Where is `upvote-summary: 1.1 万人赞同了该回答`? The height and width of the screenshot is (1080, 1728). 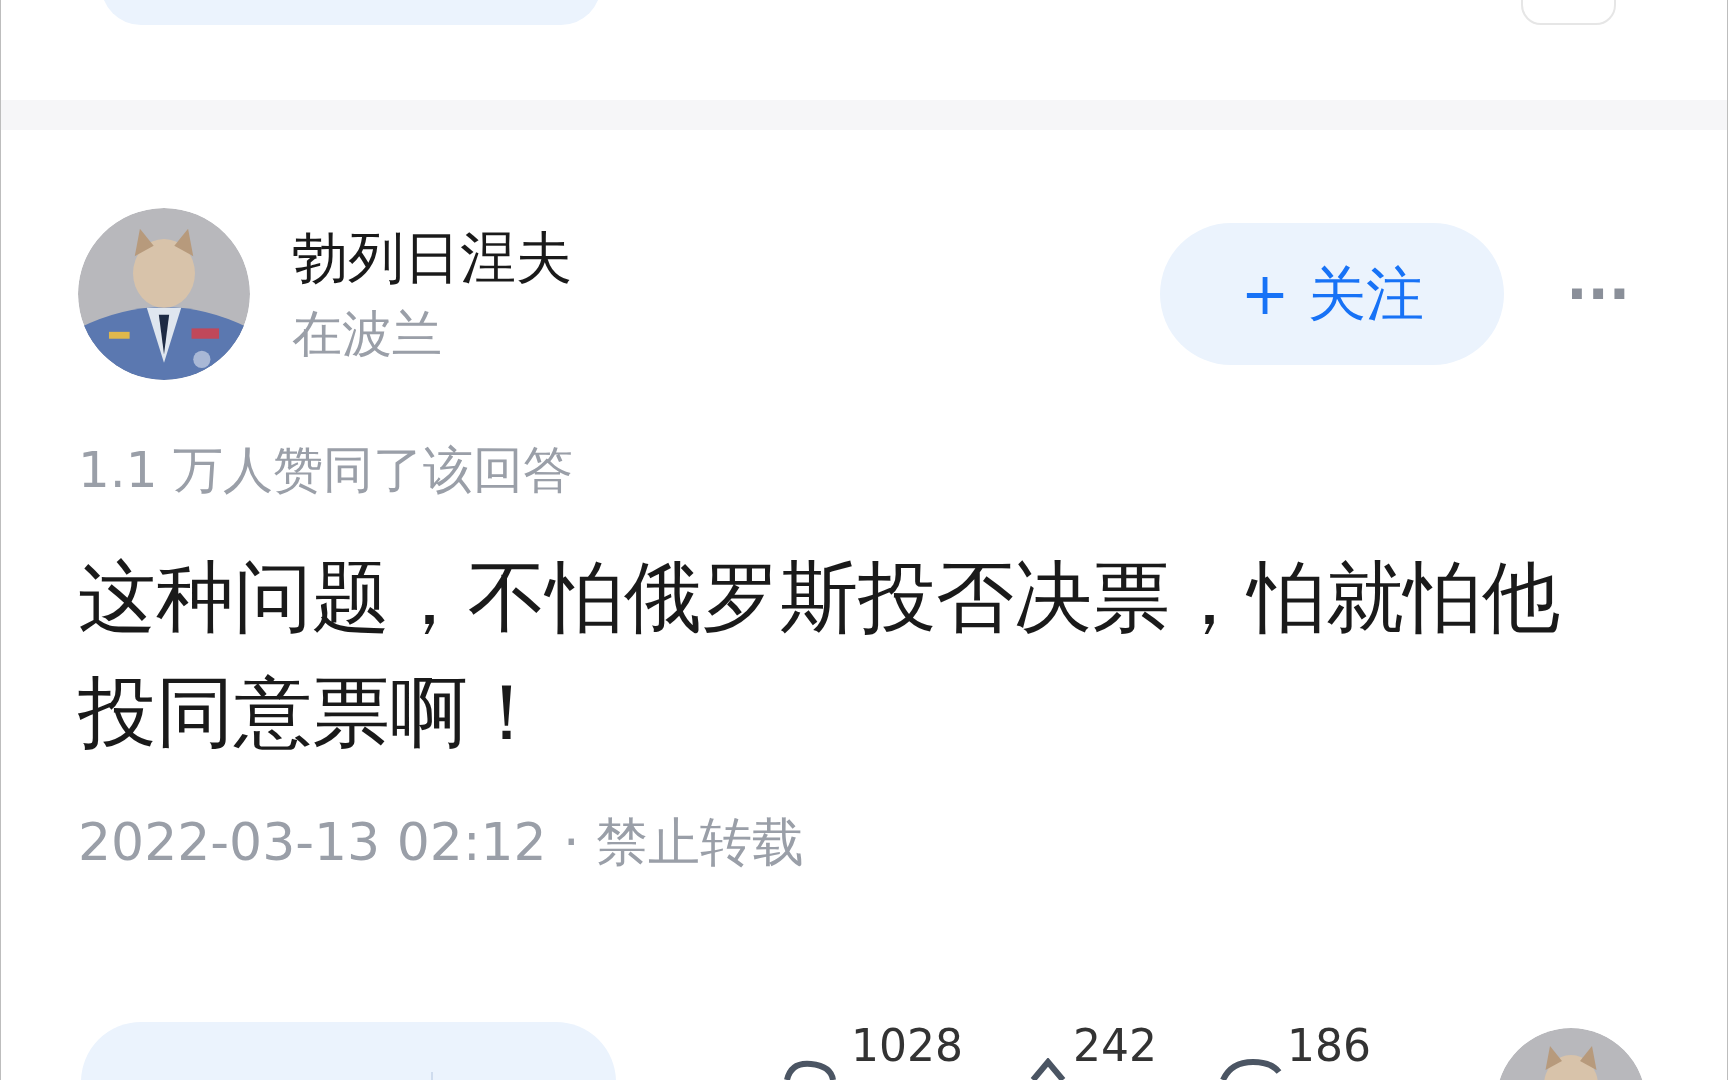
upvote-summary: 1.1 万人赞同了该回答 is located at coordinates (326, 470).